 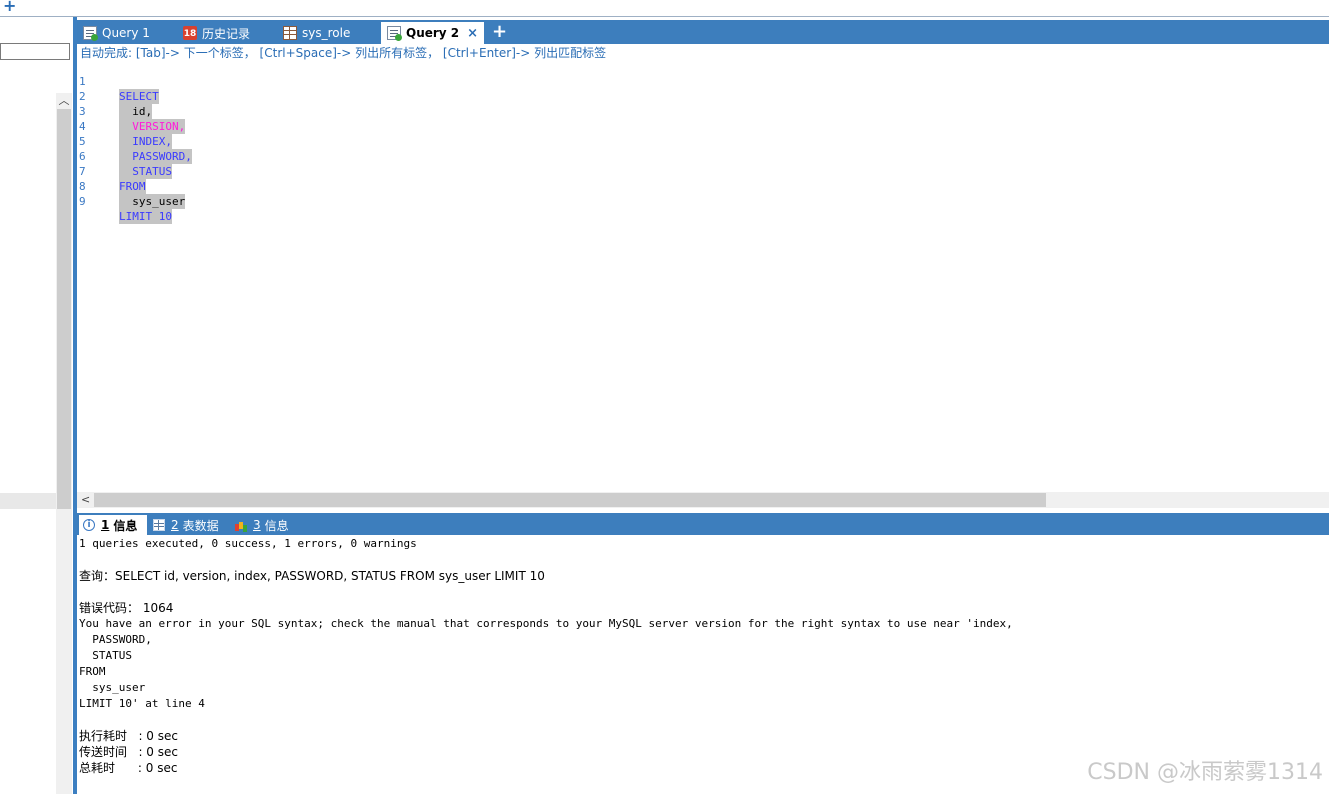 I want to click on object-browser-hscrollbar, so click(x=28, y=501).